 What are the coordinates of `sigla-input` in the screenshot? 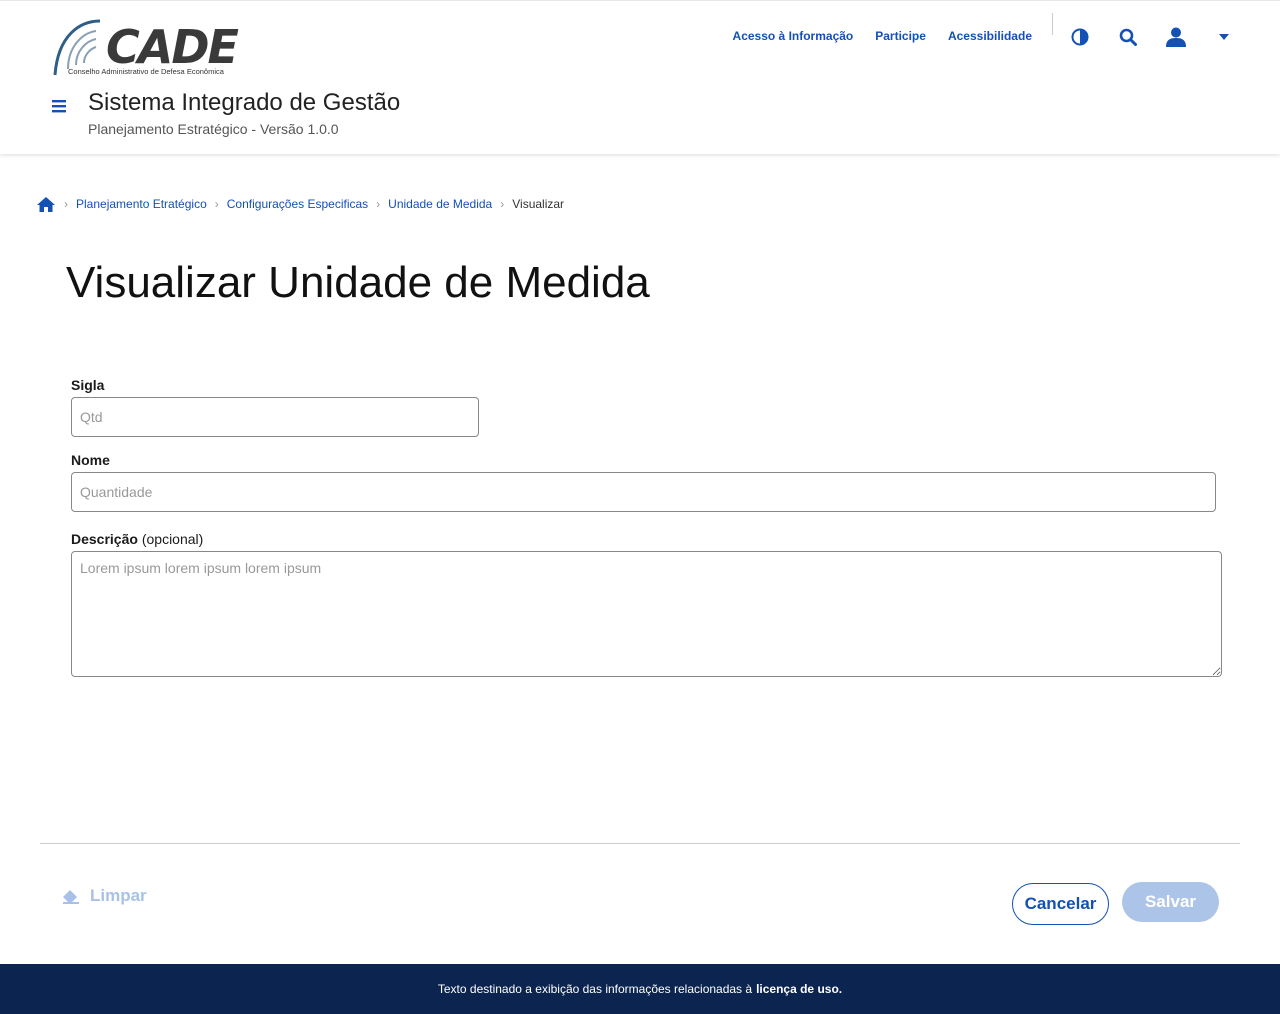 It's located at (275, 417).